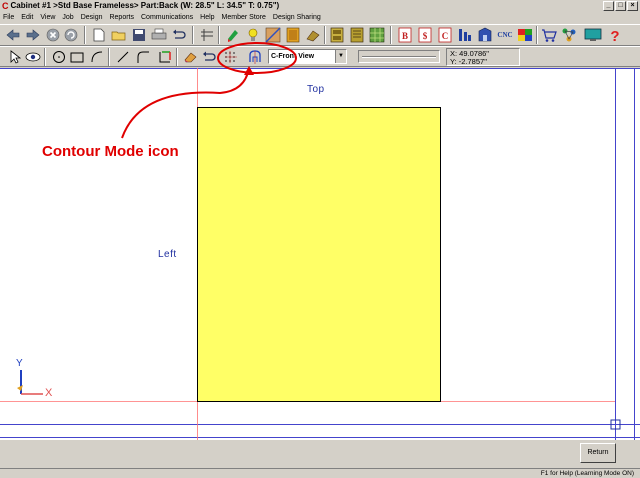  I want to click on line-tool-icon, so click(123, 57).